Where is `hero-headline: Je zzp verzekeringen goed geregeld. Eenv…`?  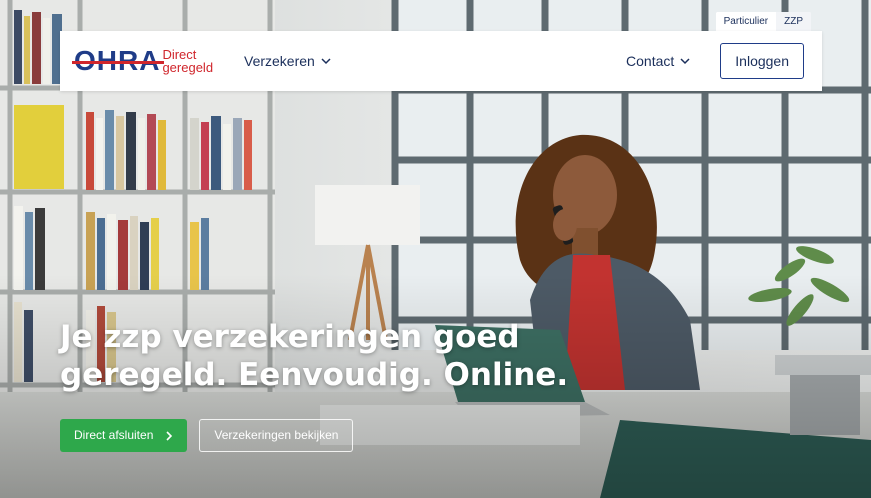
hero-headline: Je zzp verzekeringen goed geregeld. Eenv… is located at coordinates (340, 356).